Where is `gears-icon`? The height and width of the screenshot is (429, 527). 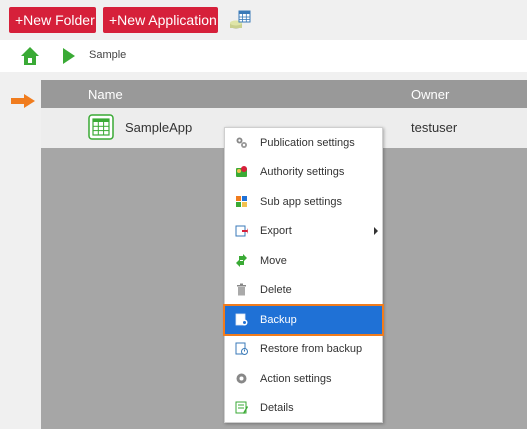
gears-icon is located at coordinates (241, 142).